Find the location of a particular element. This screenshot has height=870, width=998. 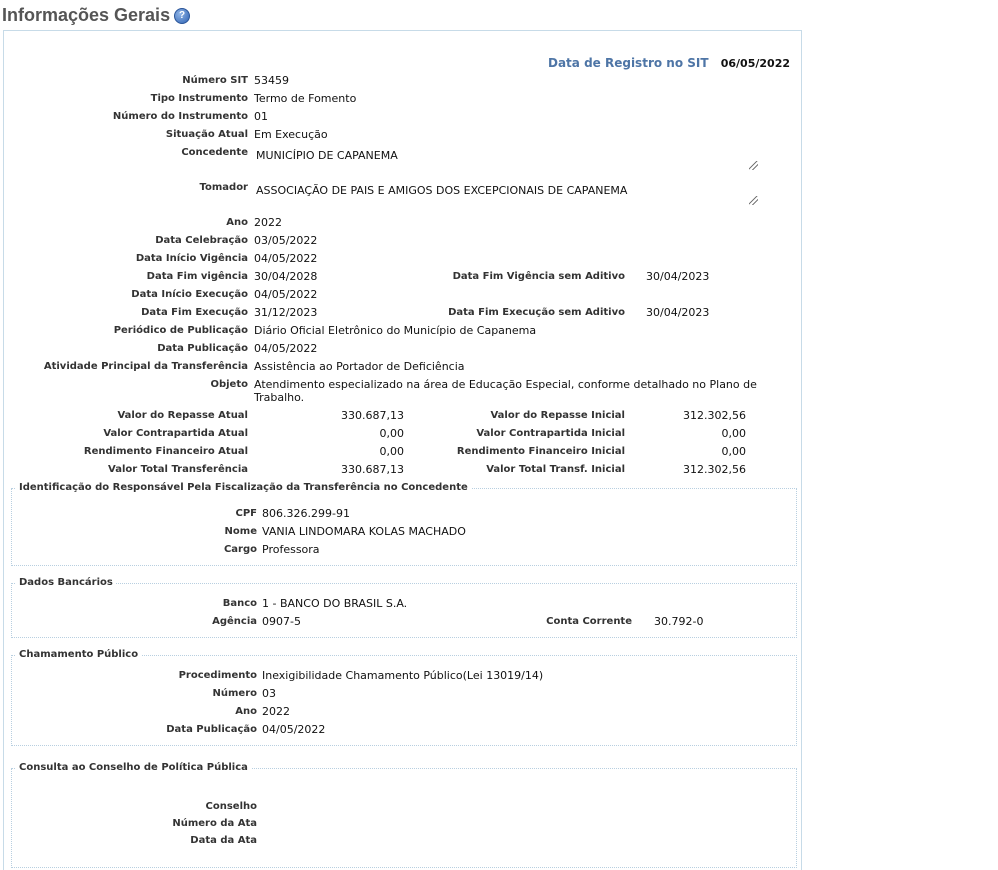

data-publicacao-value: 04/05/2022 is located at coordinates (286, 348).